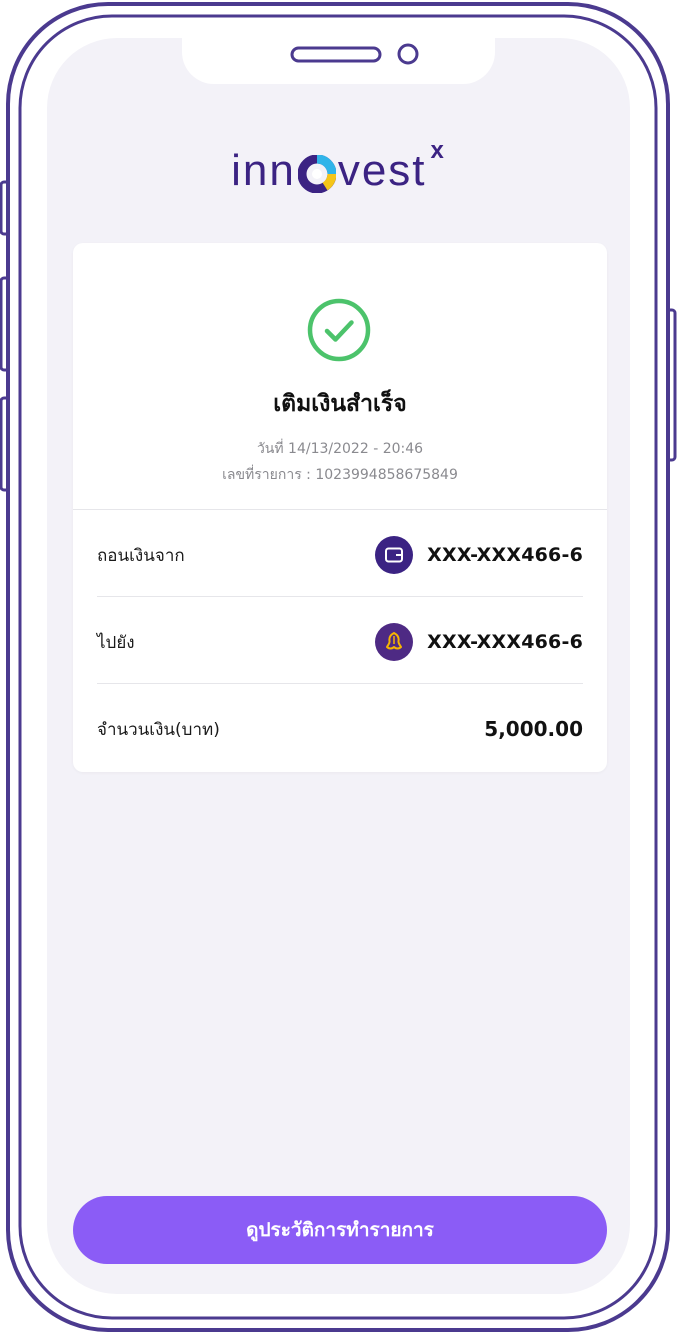 The height and width of the screenshot is (1334, 677). Describe the element at coordinates (141, 555) in the screenshot. I see `from-label: ถอนเงินจาก` at that location.